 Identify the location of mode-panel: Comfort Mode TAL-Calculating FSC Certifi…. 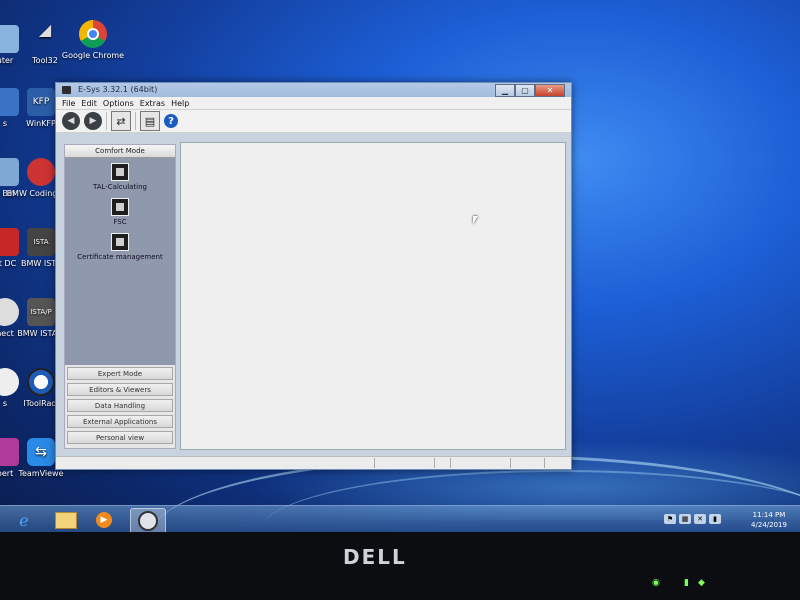
(120, 296).